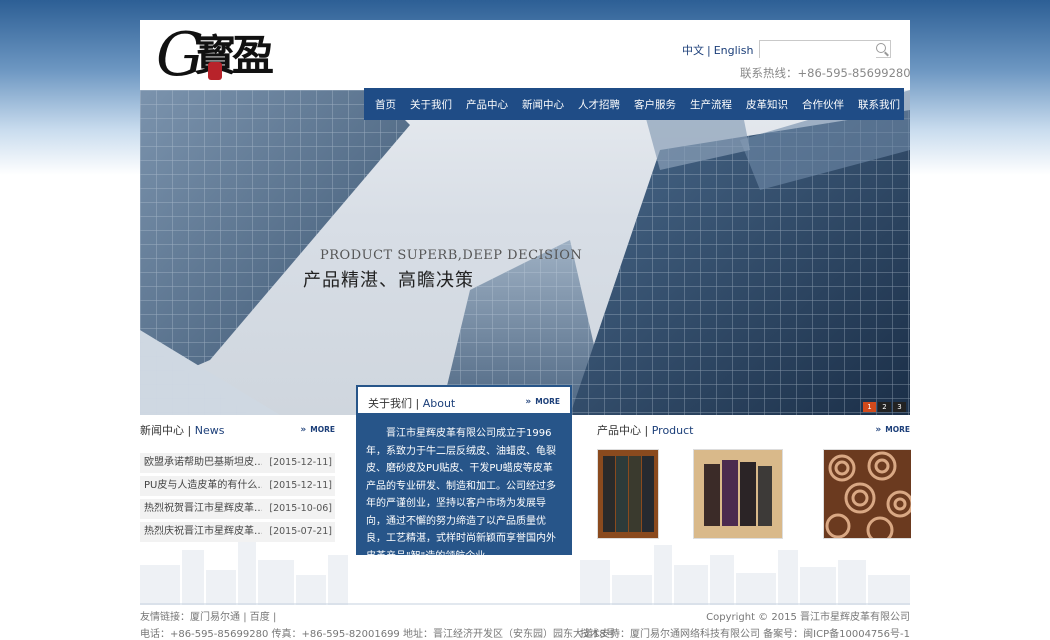 The image size is (1050, 640). I want to click on about-title-cn: 关于我们, so click(390, 403).